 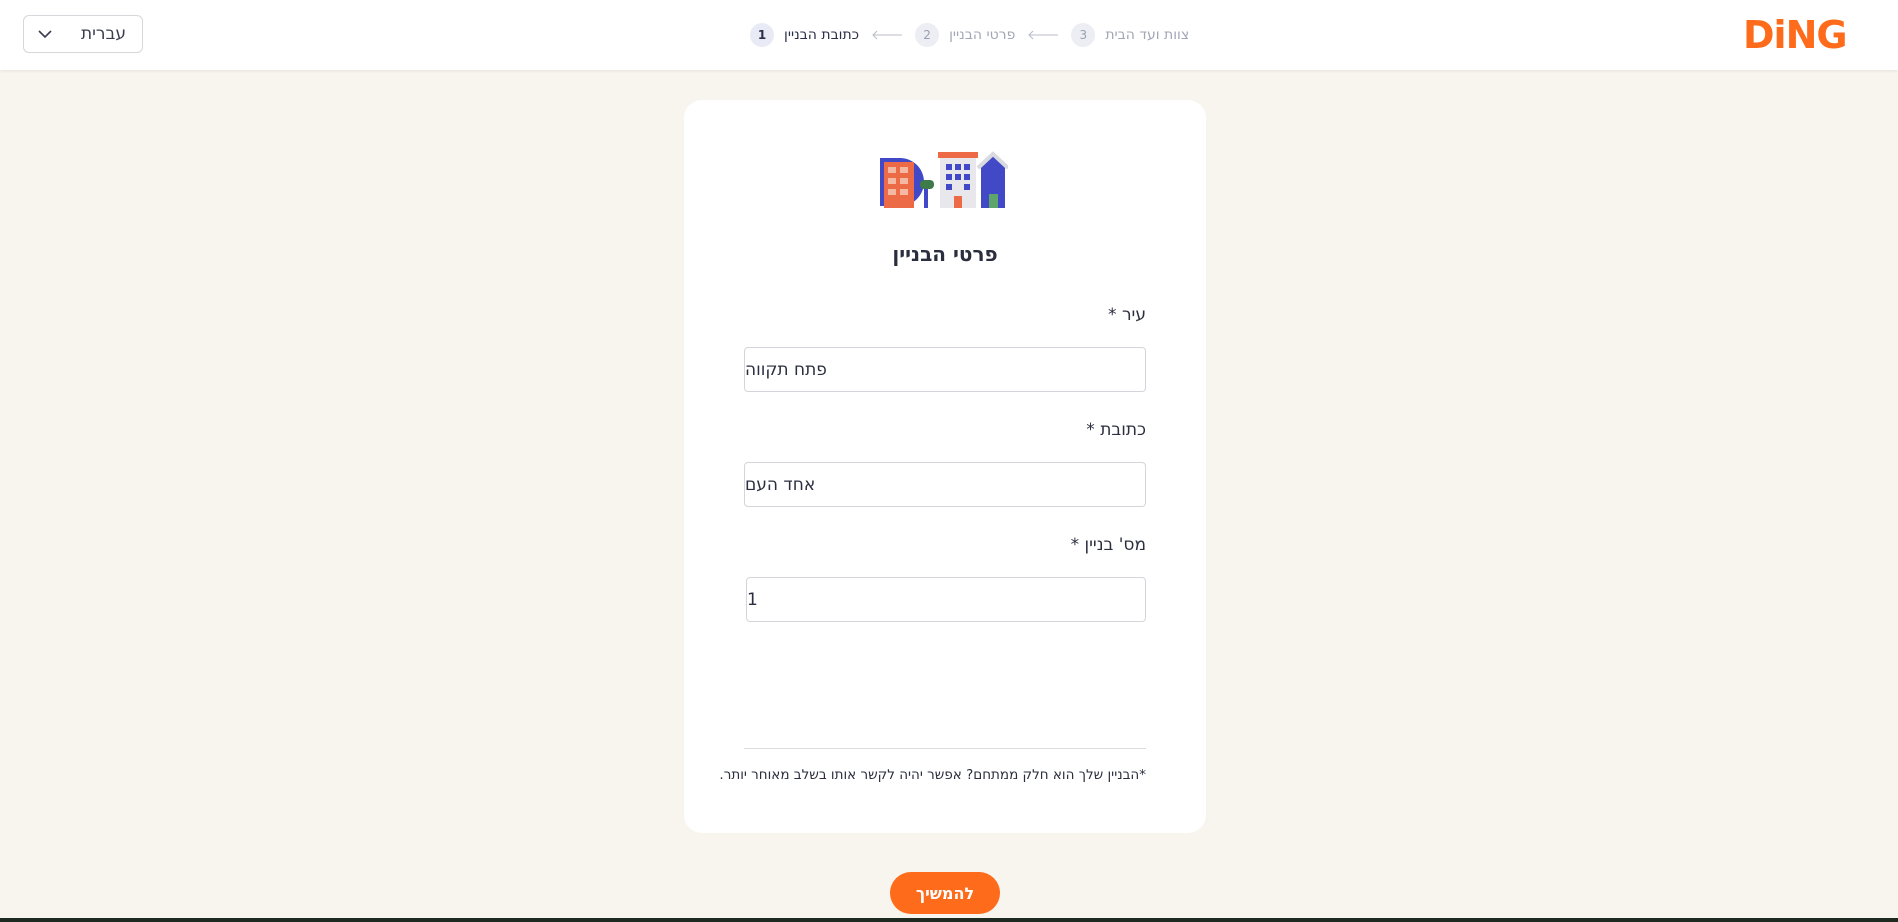 What do you see at coordinates (752, 599) in the screenshot?
I see `building-number-value: 1` at bounding box center [752, 599].